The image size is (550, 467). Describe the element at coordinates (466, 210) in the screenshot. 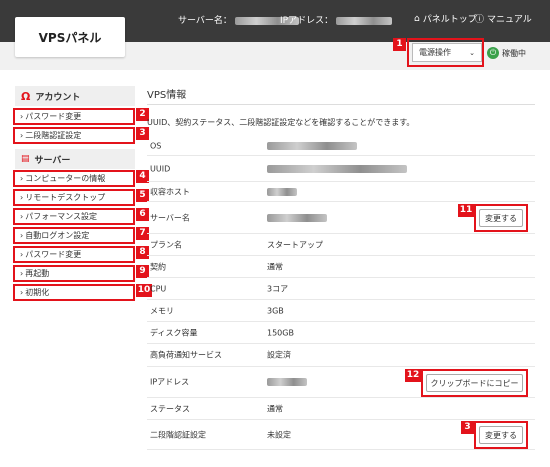

I see `annotation-11: 11` at that location.